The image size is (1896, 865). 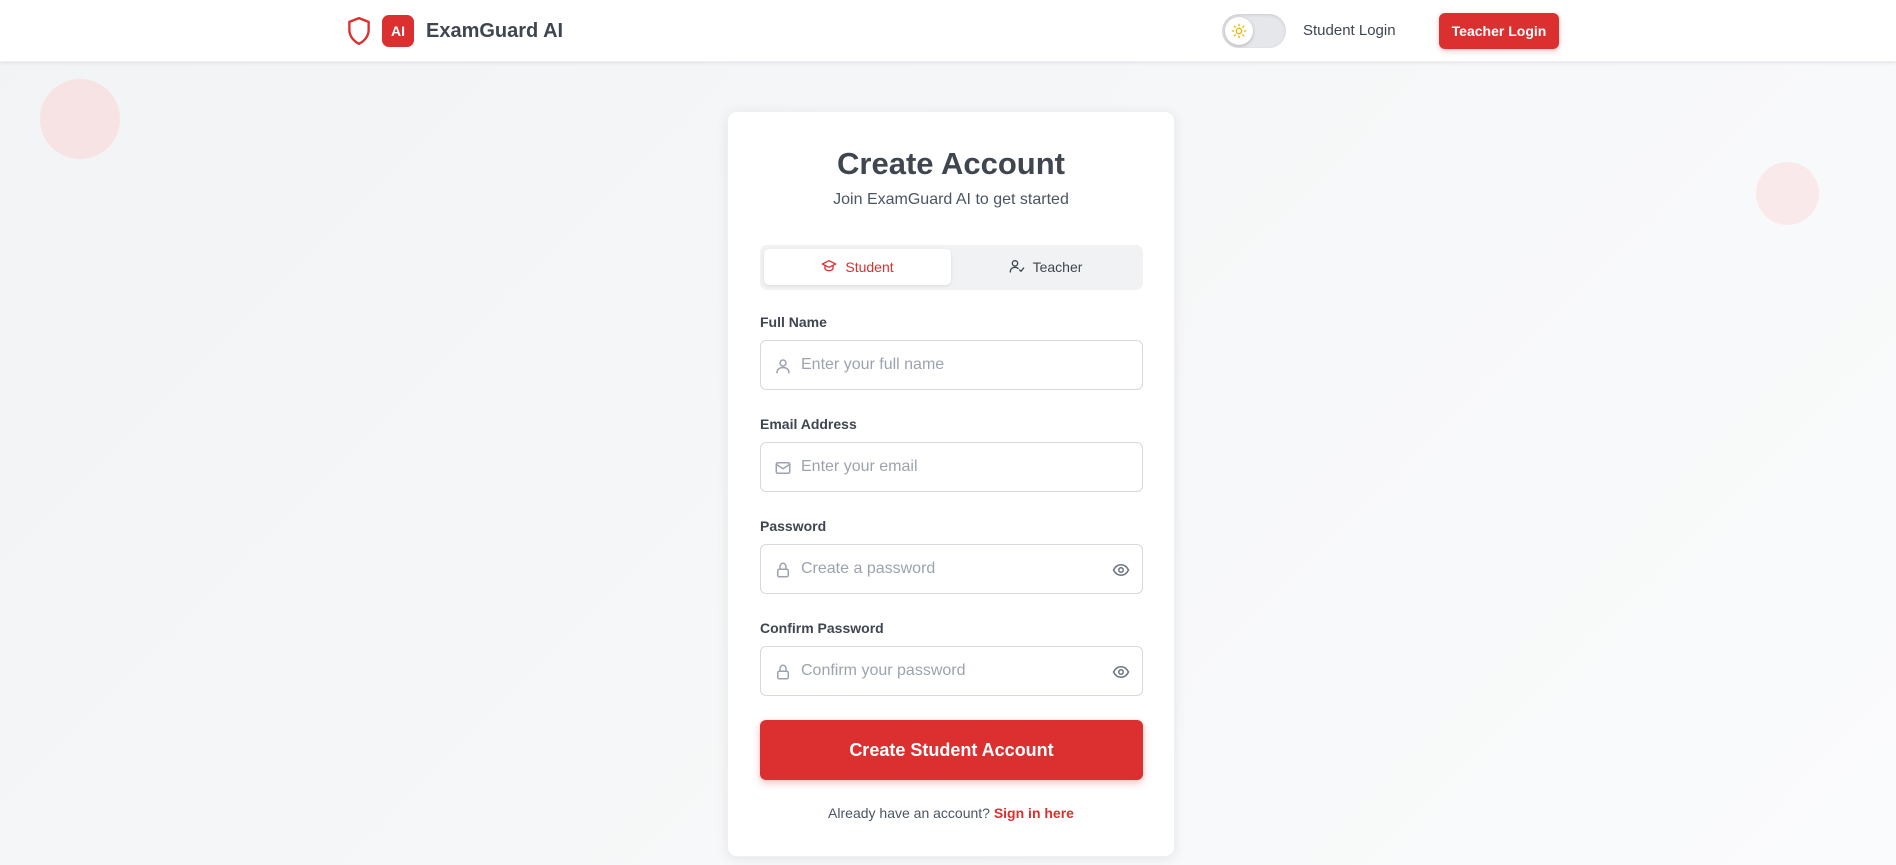 What do you see at coordinates (398, 31) in the screenshot?
I see `ai-badge: AI` at bounding box center [398, 31].